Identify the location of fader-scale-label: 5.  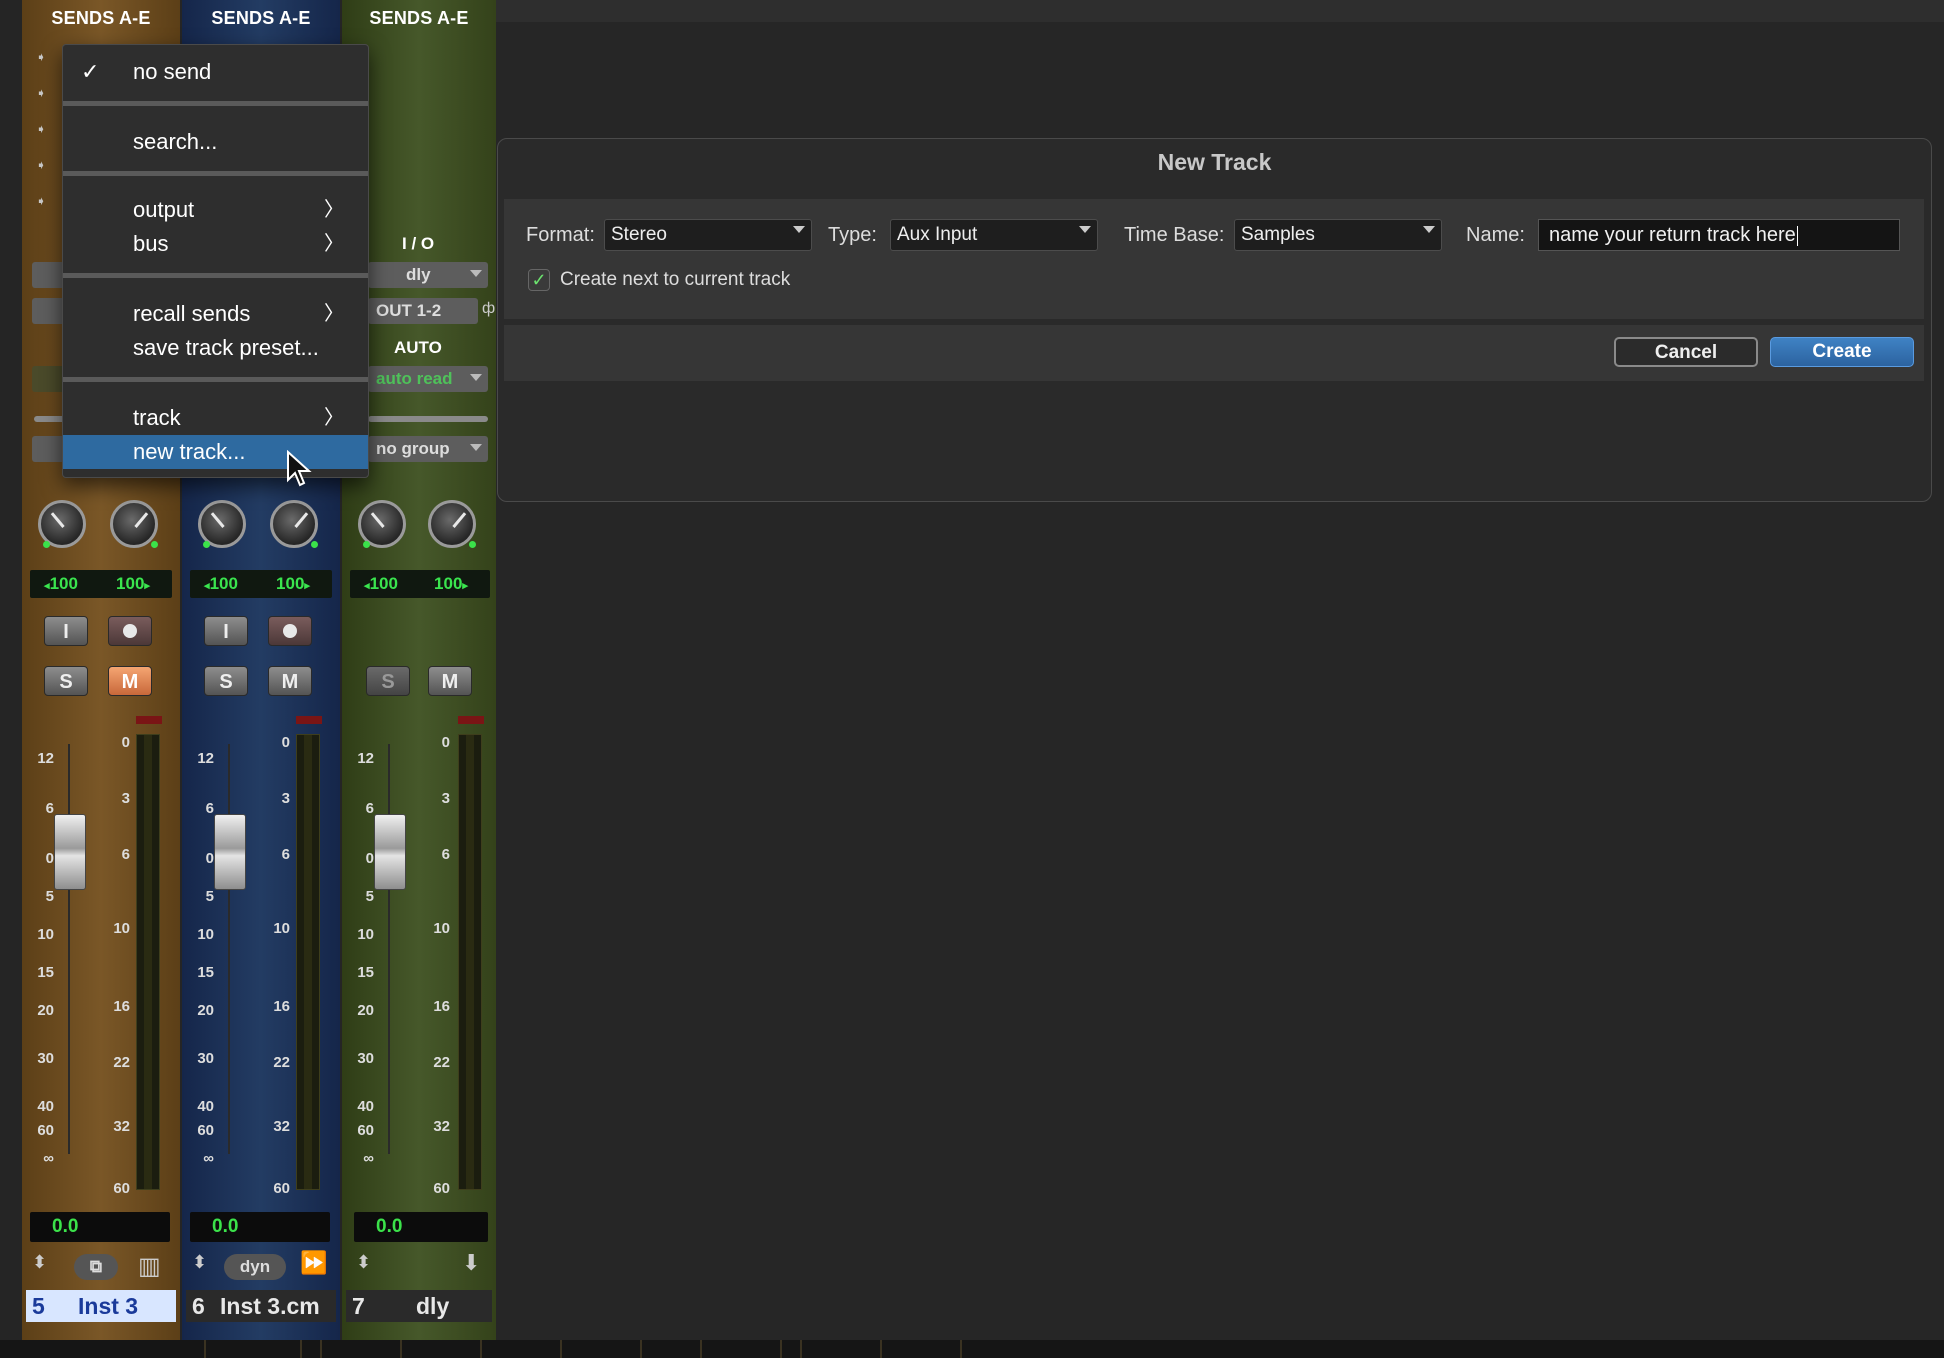
(369, 896).